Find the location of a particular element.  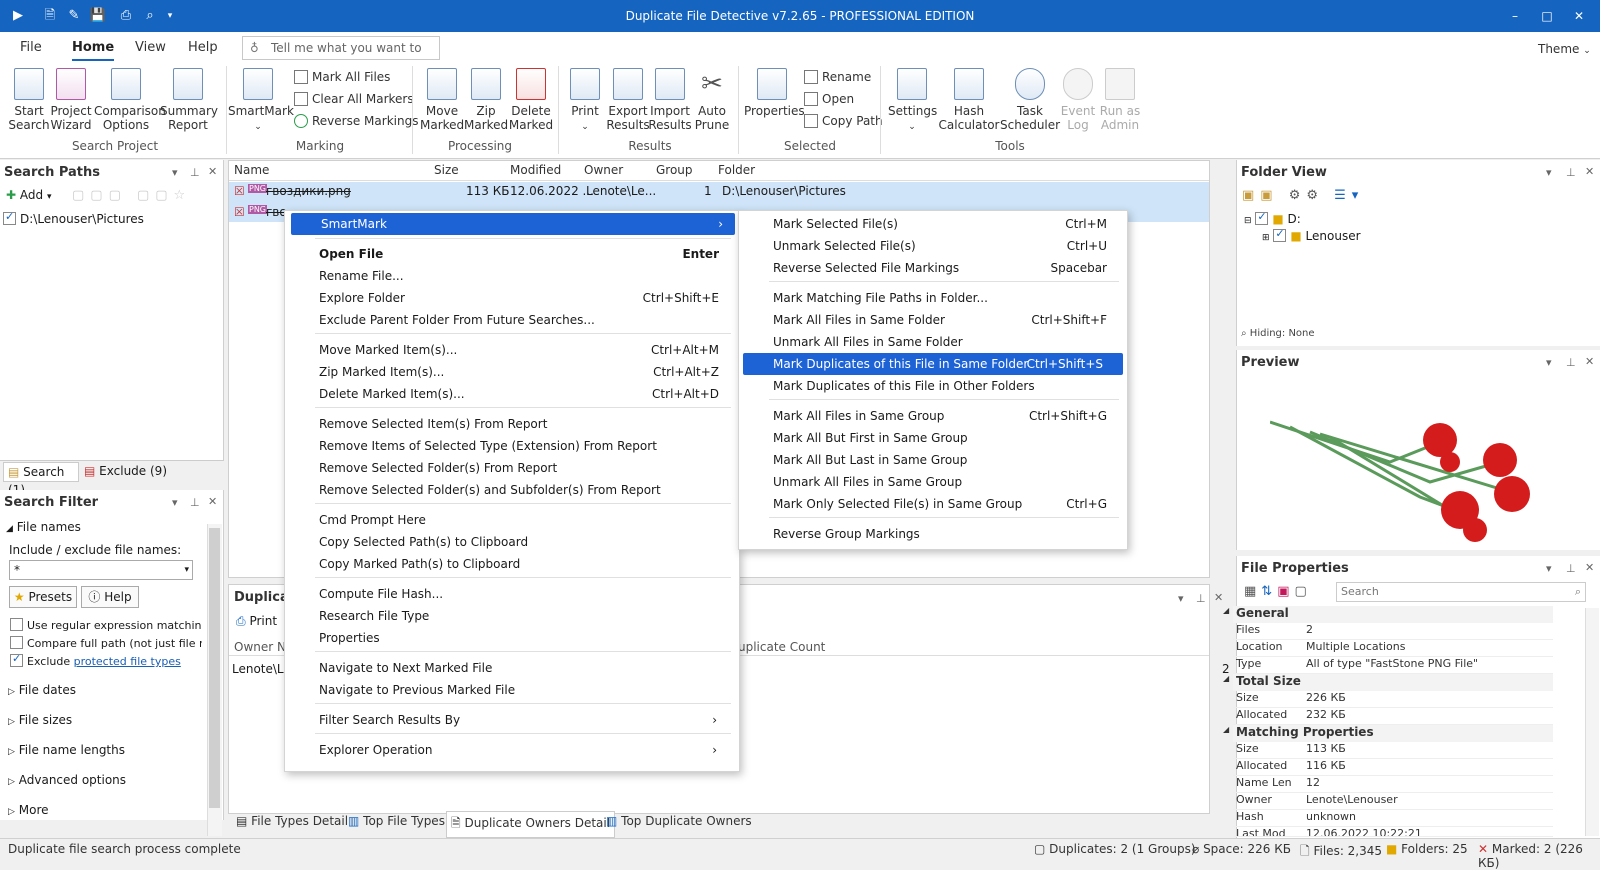

category-total-size: ◢ Total Size is located at coordinates (1388, 682).